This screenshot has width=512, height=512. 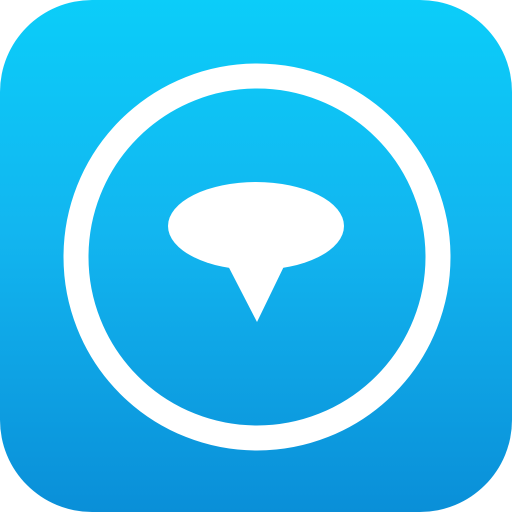 I want to click on location-pin-icon, so click(x=256, y=252).